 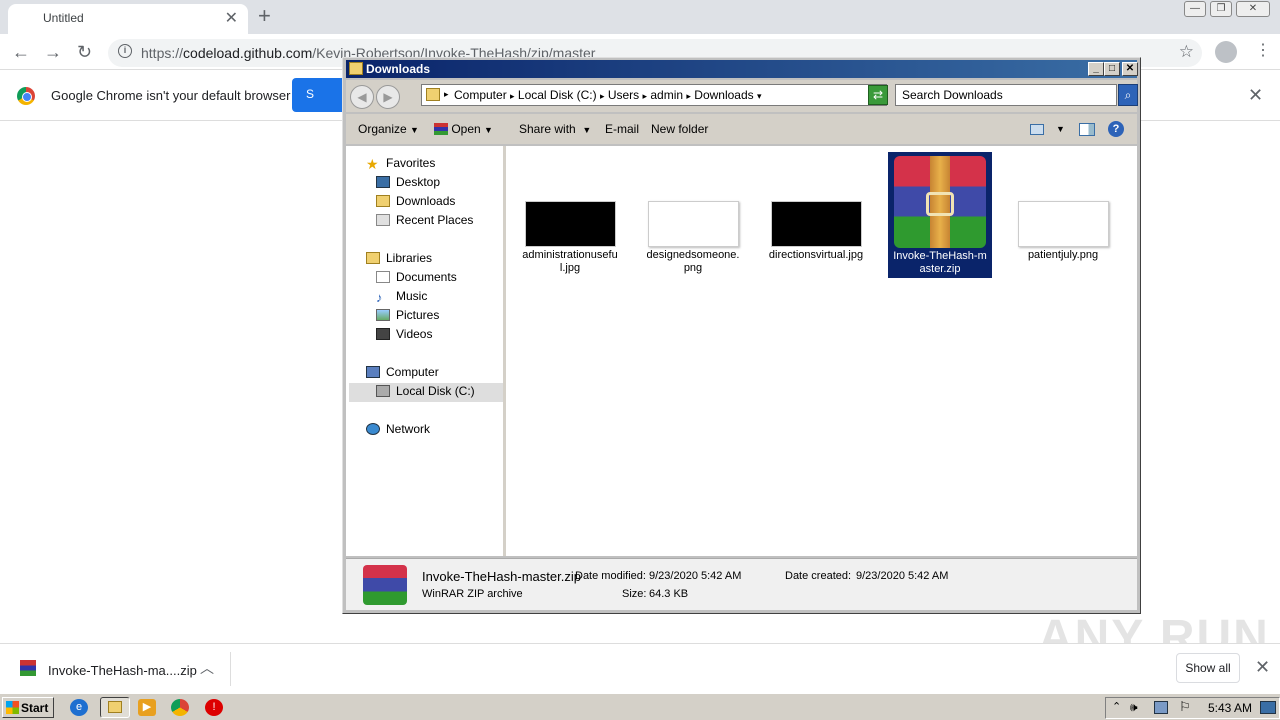 What do you see at coordinates (818, 576) in the screenshot?
I see `details-created-label: Date created:` at bounding box center [818, 576].